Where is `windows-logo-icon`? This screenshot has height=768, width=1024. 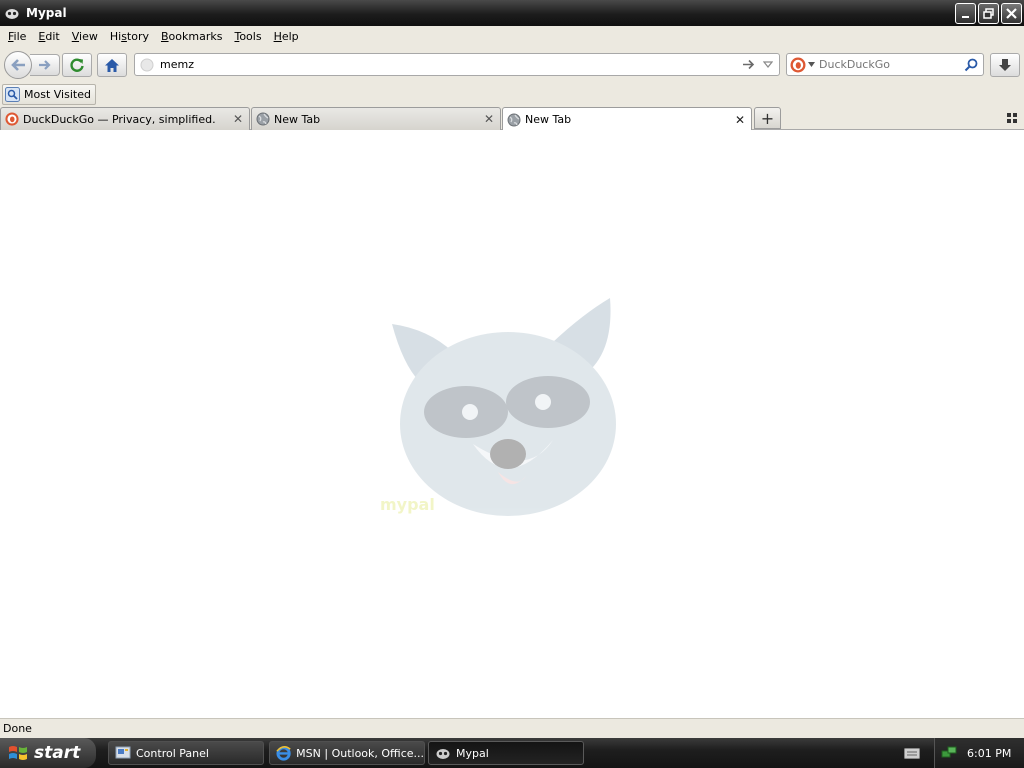
windows-logo-icon is located at coordinates (18, 753).